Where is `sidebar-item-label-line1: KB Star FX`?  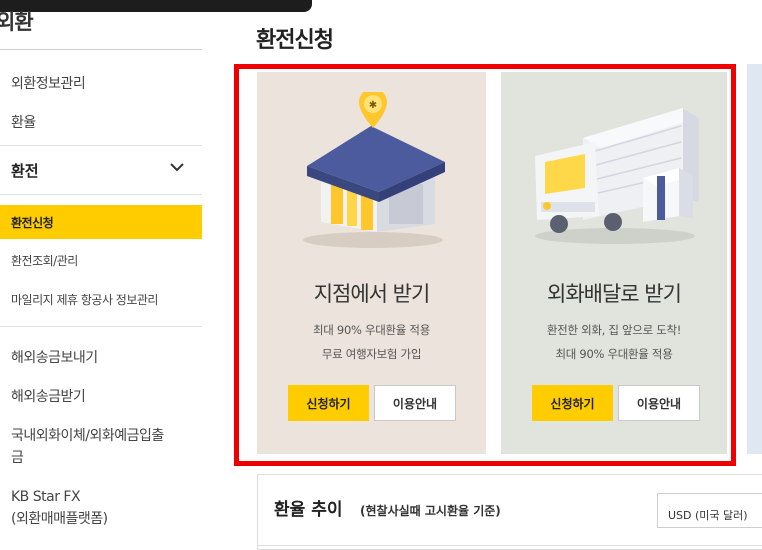
sidebar-item-label-line1: KB Star FX is located at coordinates (46, 497).